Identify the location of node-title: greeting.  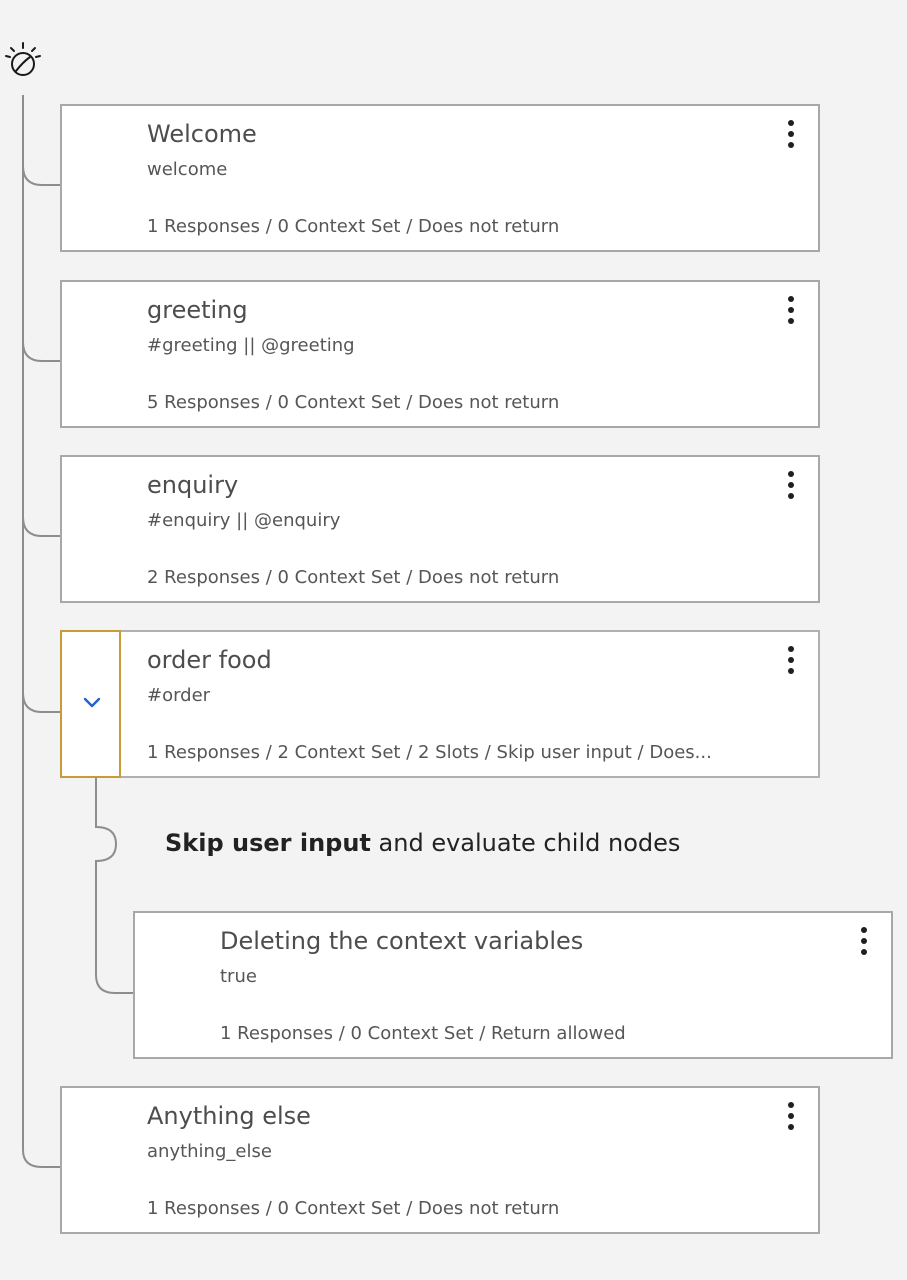
(197, 310).